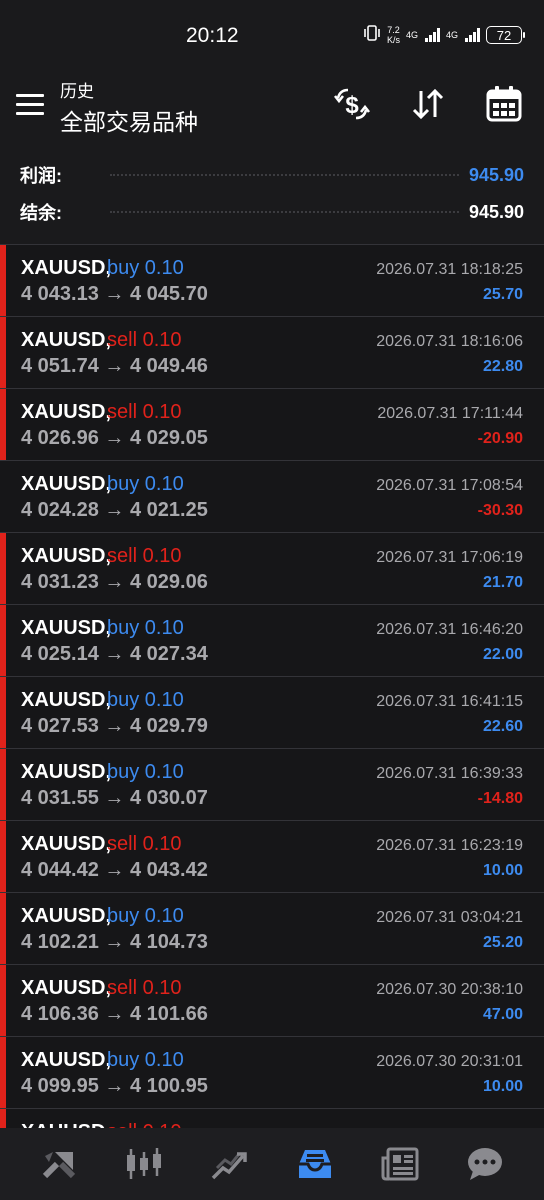 Image resolution: width=544 pixels, height=1200 pixels. I want to click on trade-prices: 4 106.36 → 4 101.66, so click(114, 1014).